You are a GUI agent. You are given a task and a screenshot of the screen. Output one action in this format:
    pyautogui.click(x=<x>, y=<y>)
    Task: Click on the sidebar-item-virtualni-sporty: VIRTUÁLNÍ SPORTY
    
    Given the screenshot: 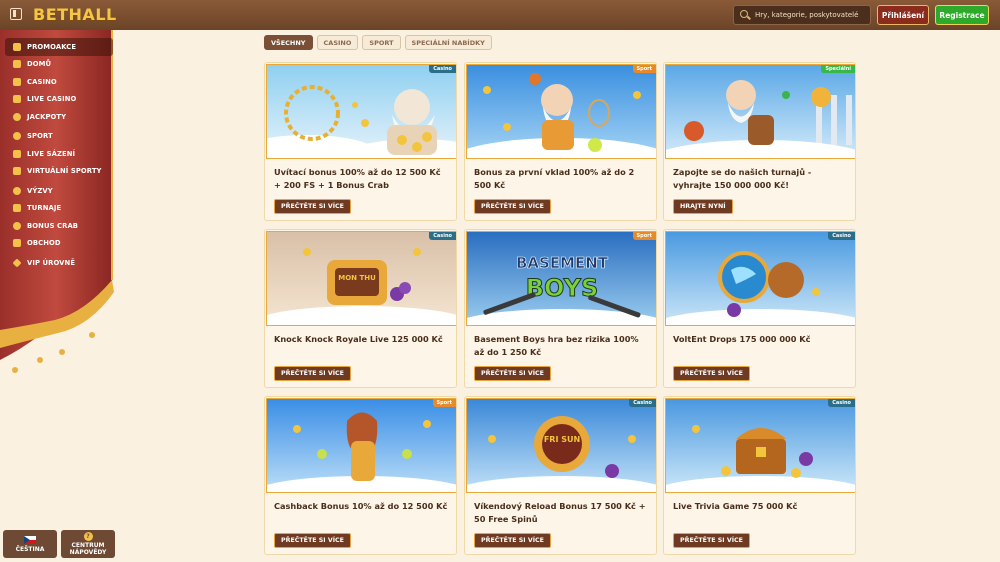 What is the action you would take?
    pyautogui.click(x=59, y=172)
    